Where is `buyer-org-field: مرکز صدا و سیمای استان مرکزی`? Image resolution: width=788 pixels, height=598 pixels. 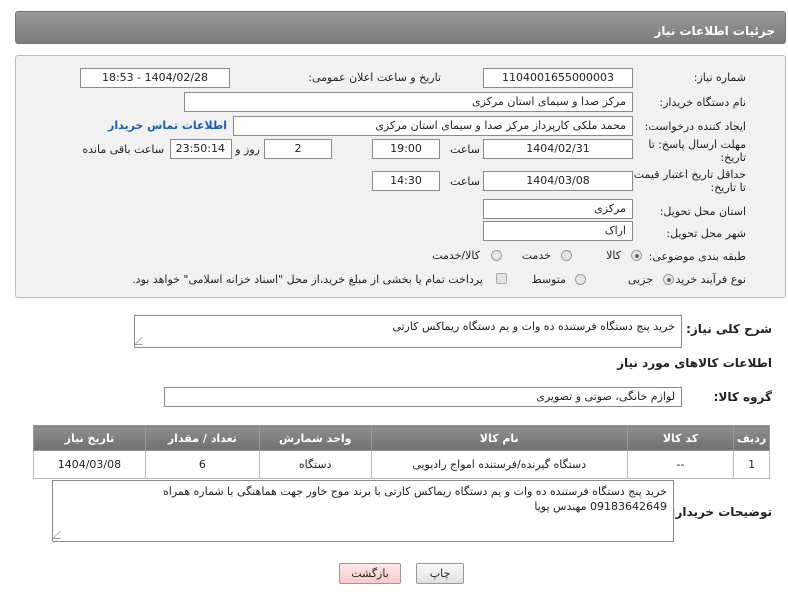
buyer-org-field: مرکز صدا و سیمای استان مرکزی is located at coordinates (408, 102).